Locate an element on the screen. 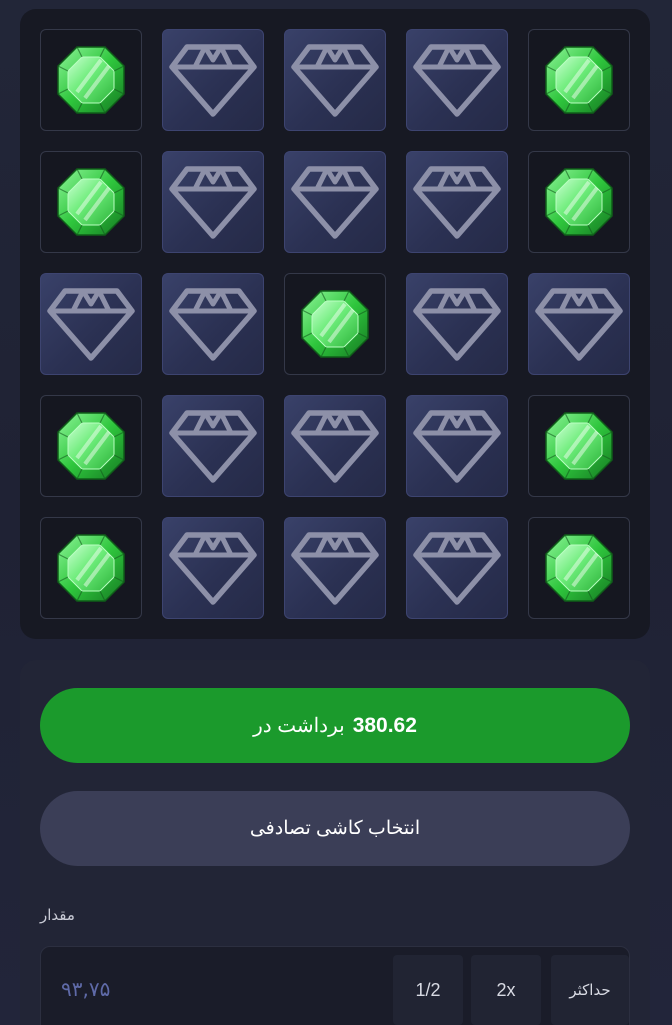 The image size is (672, 1025). double-bet-button: 2x is located at coordinates (506, 990).